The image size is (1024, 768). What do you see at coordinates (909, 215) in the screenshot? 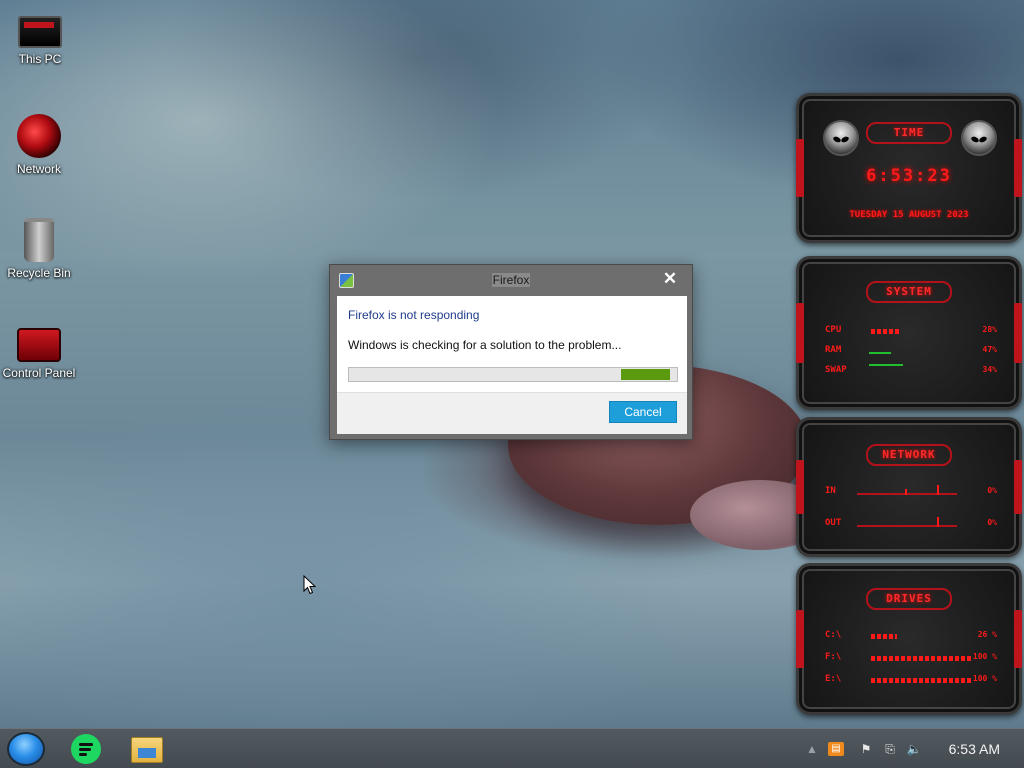
I see `gadget-date: TUESDAY 15 AUGUST 2023` at bounding box center [909, 215].